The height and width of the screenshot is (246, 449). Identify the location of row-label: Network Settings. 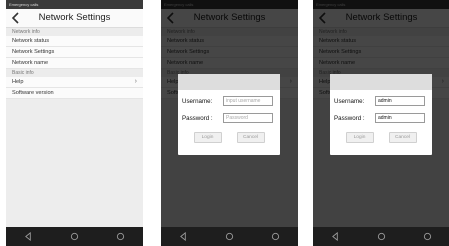
(33, 52).